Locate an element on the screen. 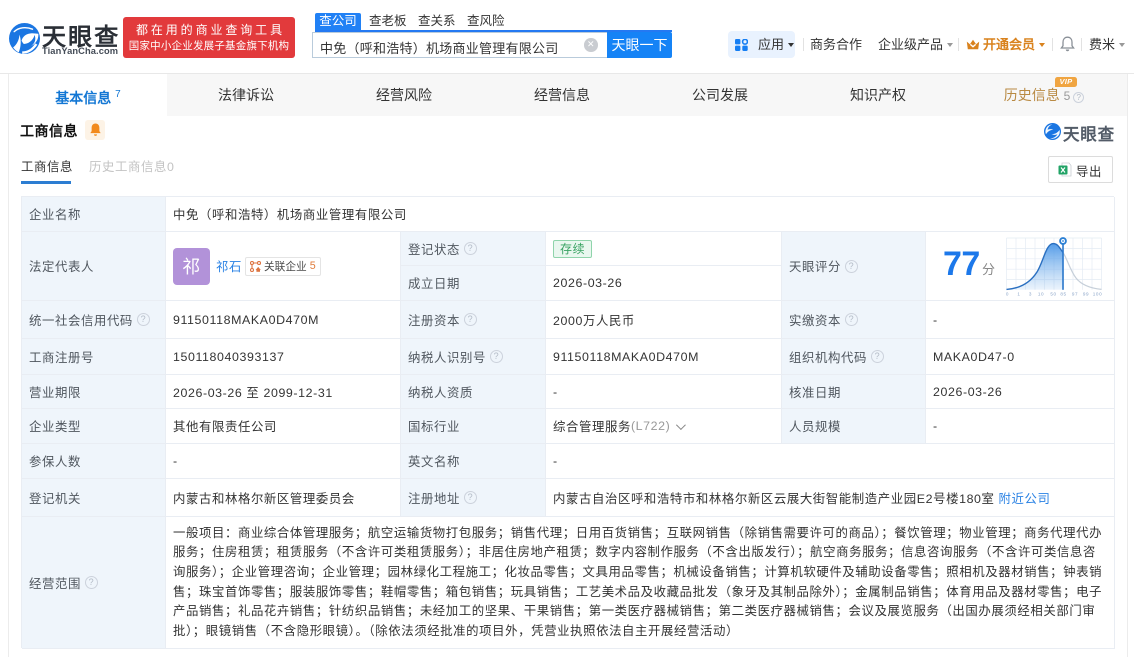 The width and height of the screenshot is (1134, 657). svg-text: 99 is located at coordinates (1086, 294).